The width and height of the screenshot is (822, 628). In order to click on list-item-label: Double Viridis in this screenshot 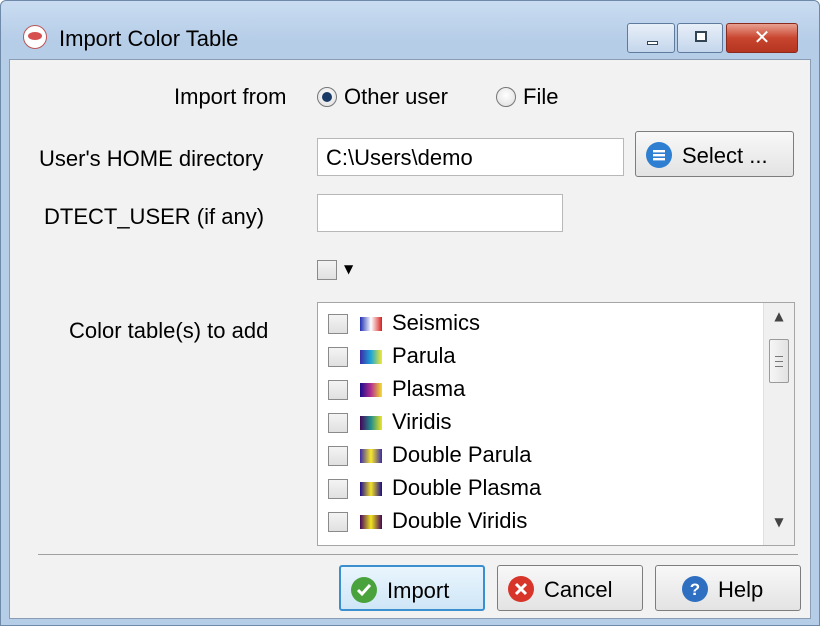, I will do `click(460, 520)`.